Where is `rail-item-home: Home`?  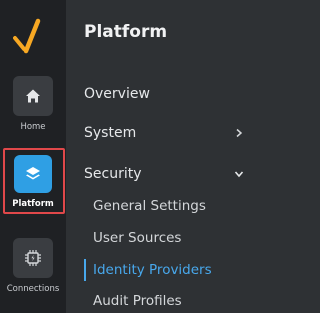 rail-item-home: Home is located at coordinates (33, 104).